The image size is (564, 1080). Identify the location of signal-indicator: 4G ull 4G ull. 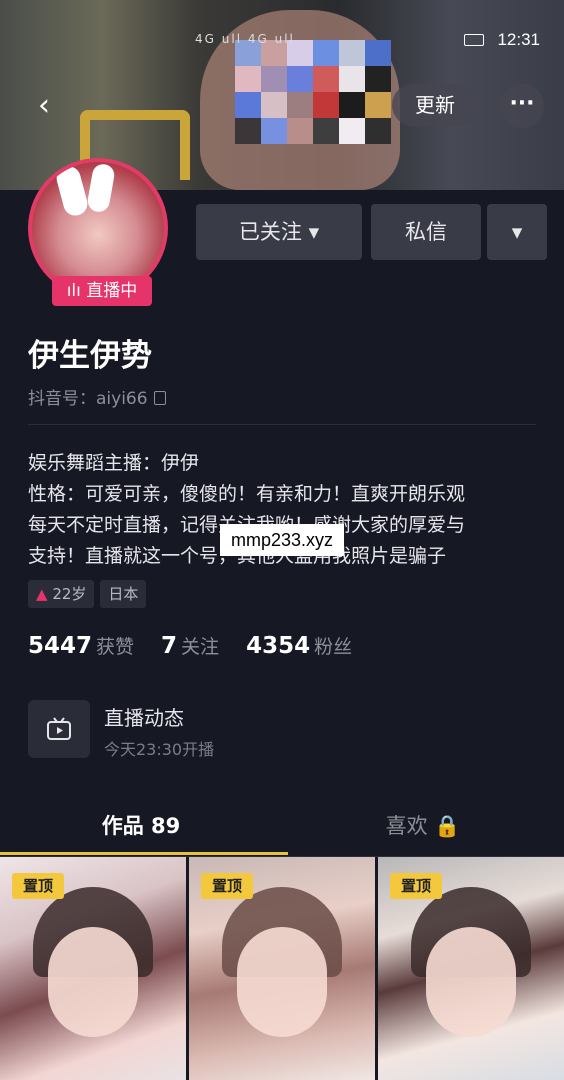
(245, 39).